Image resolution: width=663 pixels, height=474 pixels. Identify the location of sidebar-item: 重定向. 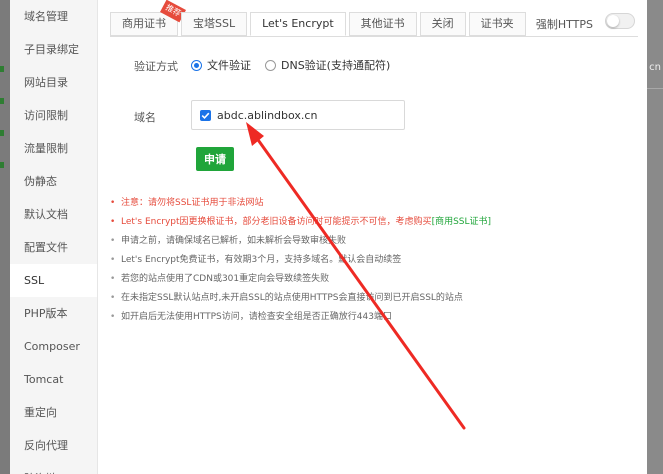
(53, 412).